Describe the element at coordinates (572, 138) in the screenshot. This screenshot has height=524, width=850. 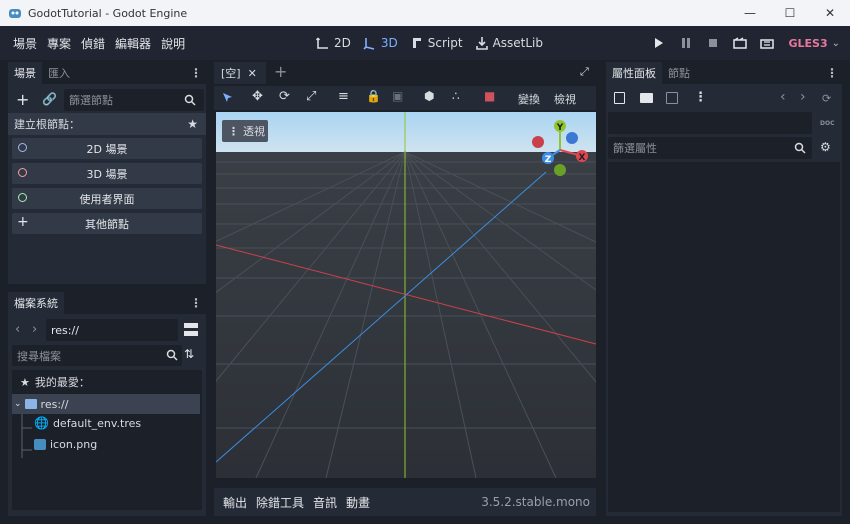
I see `gizmo-neg-z` at that location.